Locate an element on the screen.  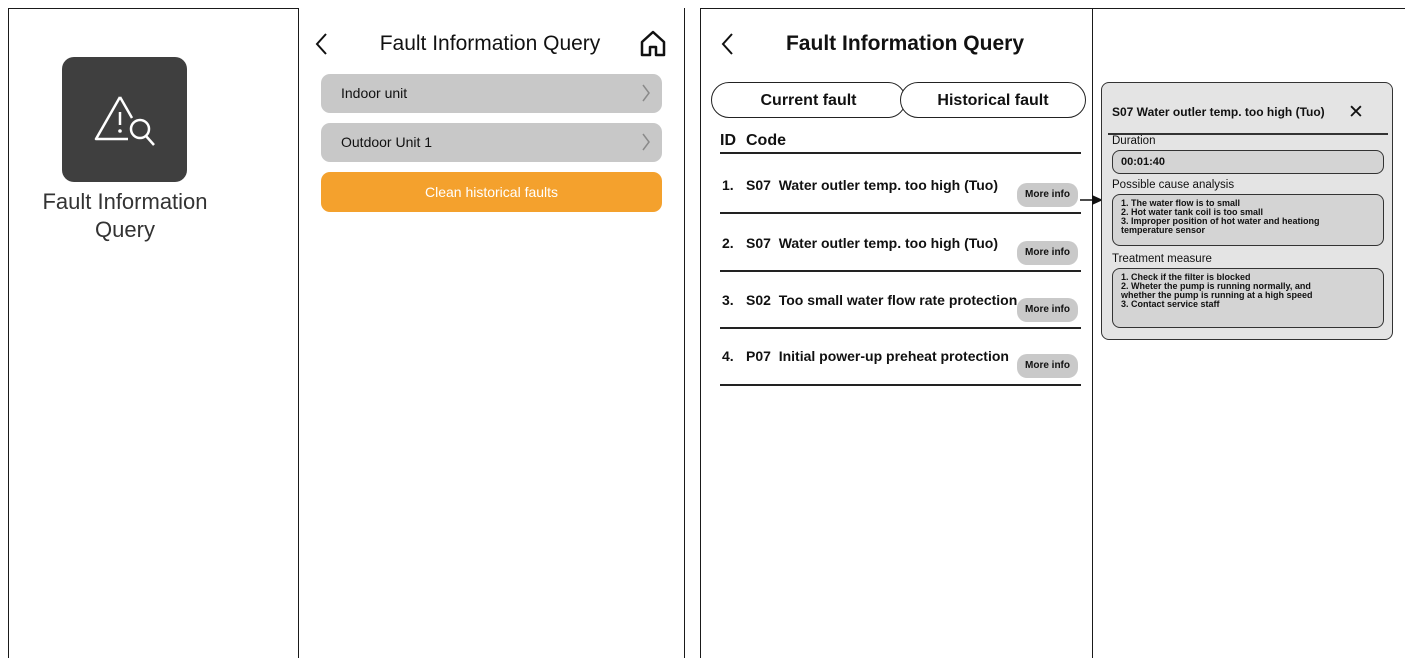
list-item-label: Indoor unit is located at coordinates (374, 93).